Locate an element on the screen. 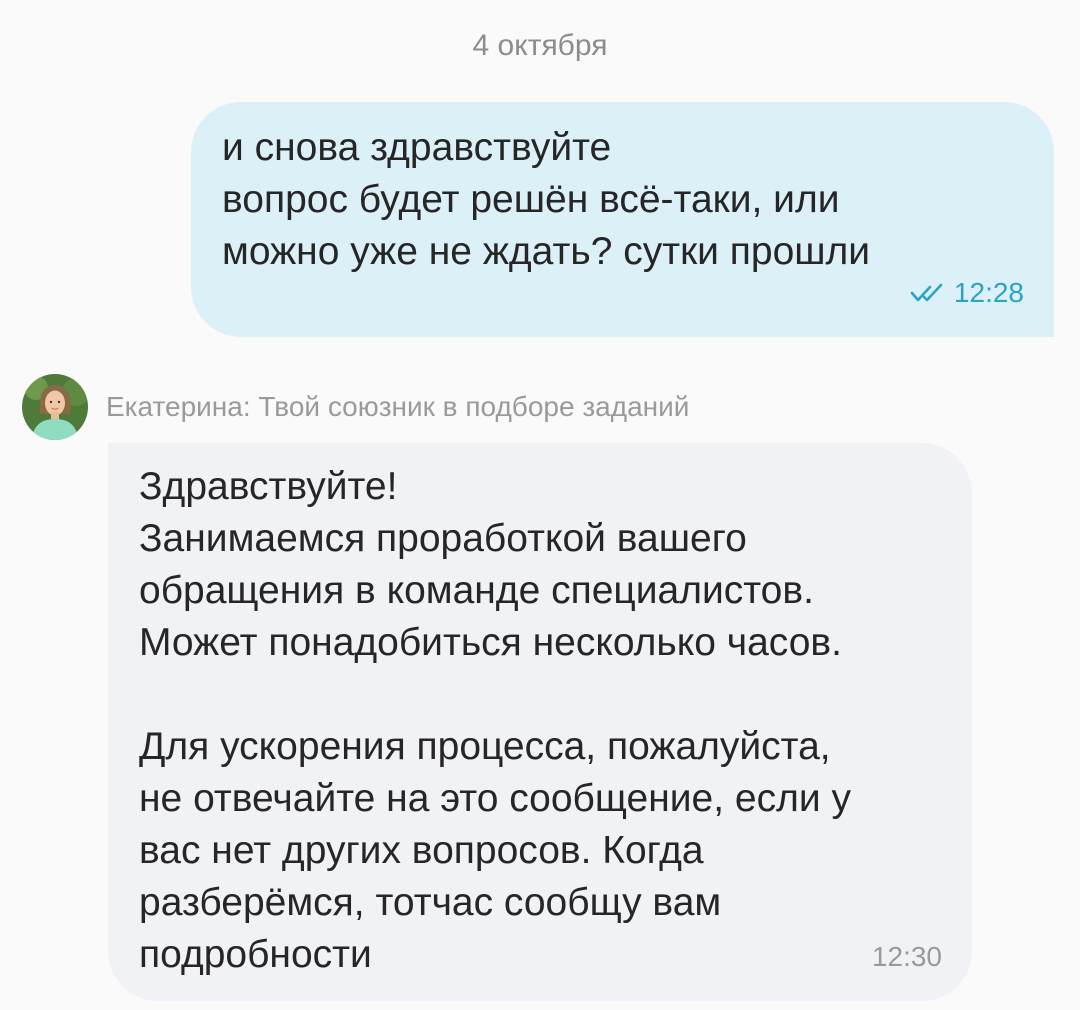  date-separator: 4 октября is located at coordinates (540, 45).